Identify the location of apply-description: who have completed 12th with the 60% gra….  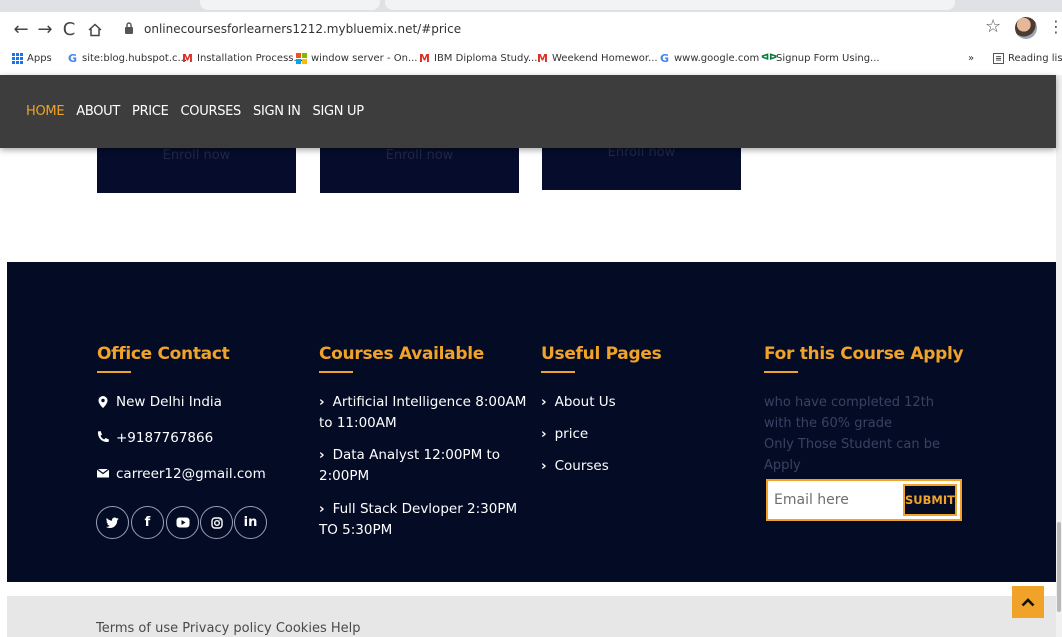
(852, 434).